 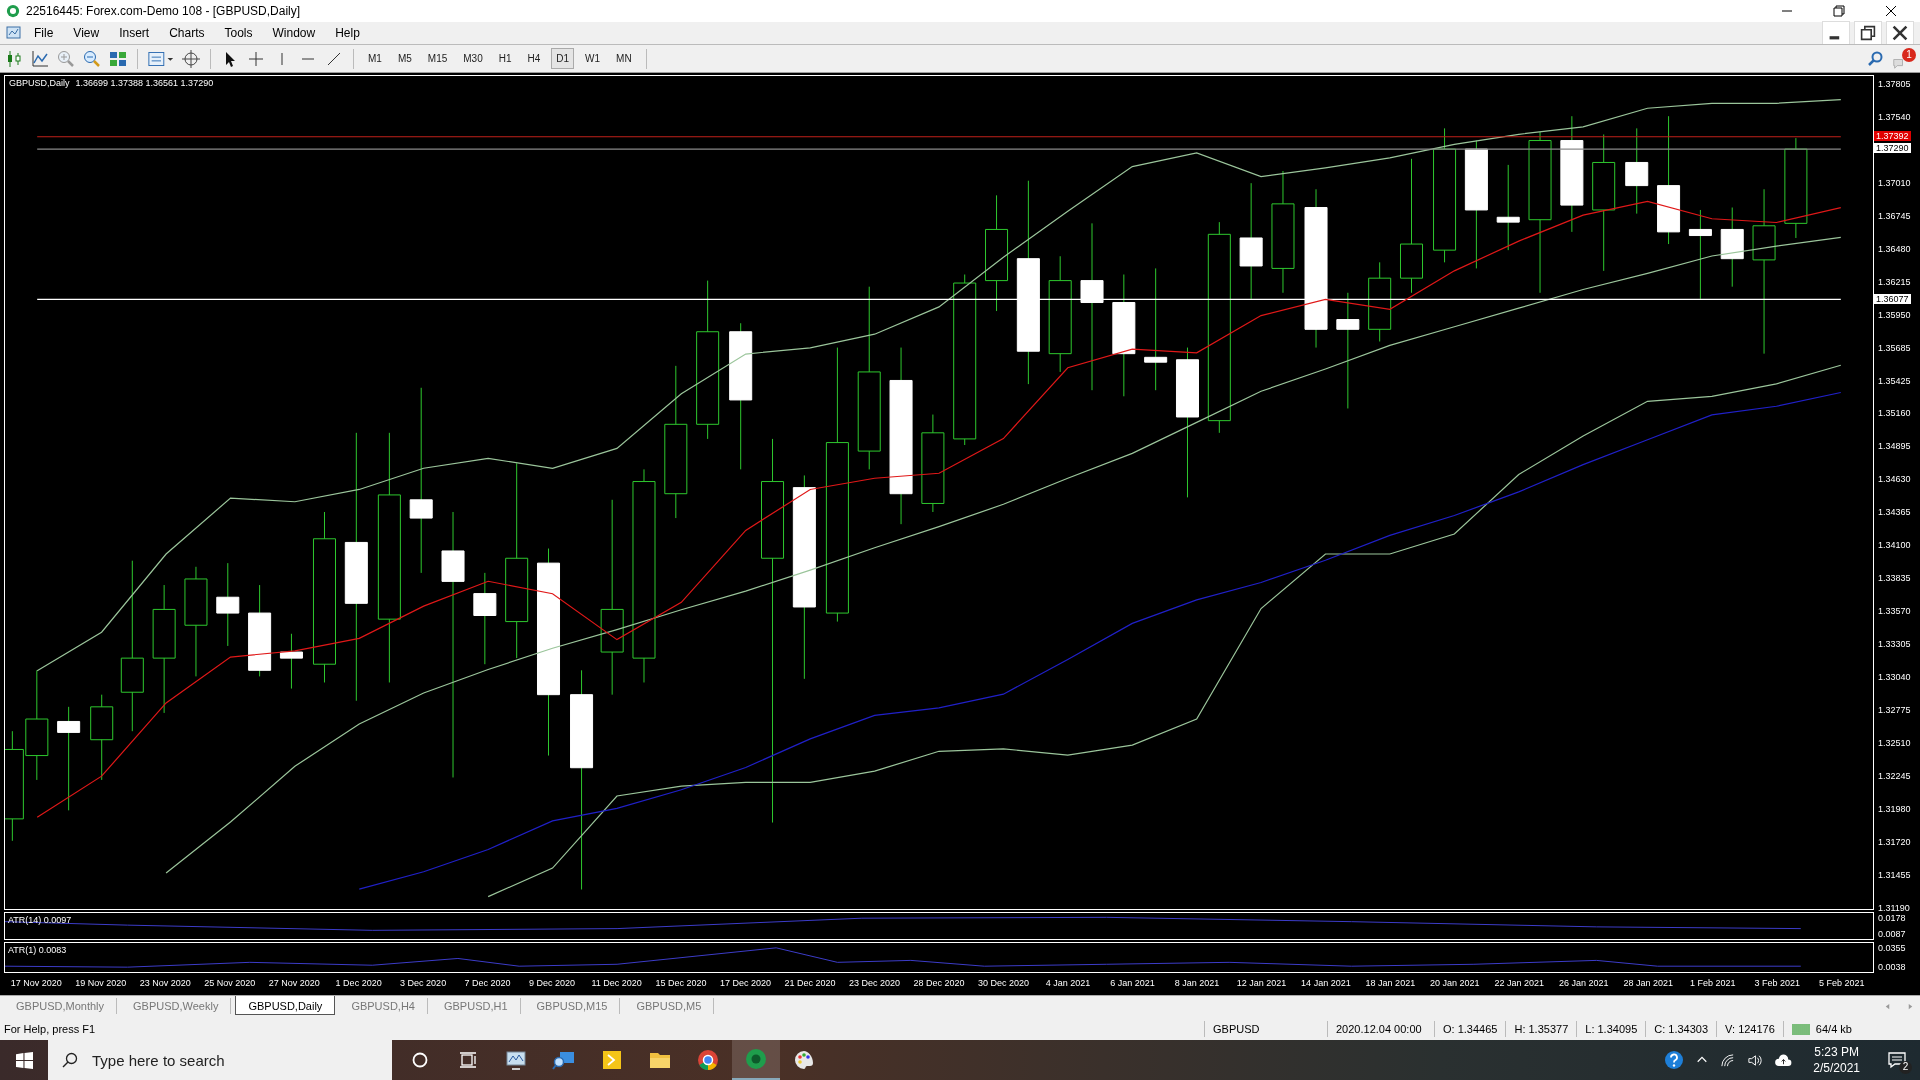 What do you see at coordinates (1892, 948) in the screenshot?
I see `indicator-axis-label: 0.0355` at bounding box center [1892, 948].